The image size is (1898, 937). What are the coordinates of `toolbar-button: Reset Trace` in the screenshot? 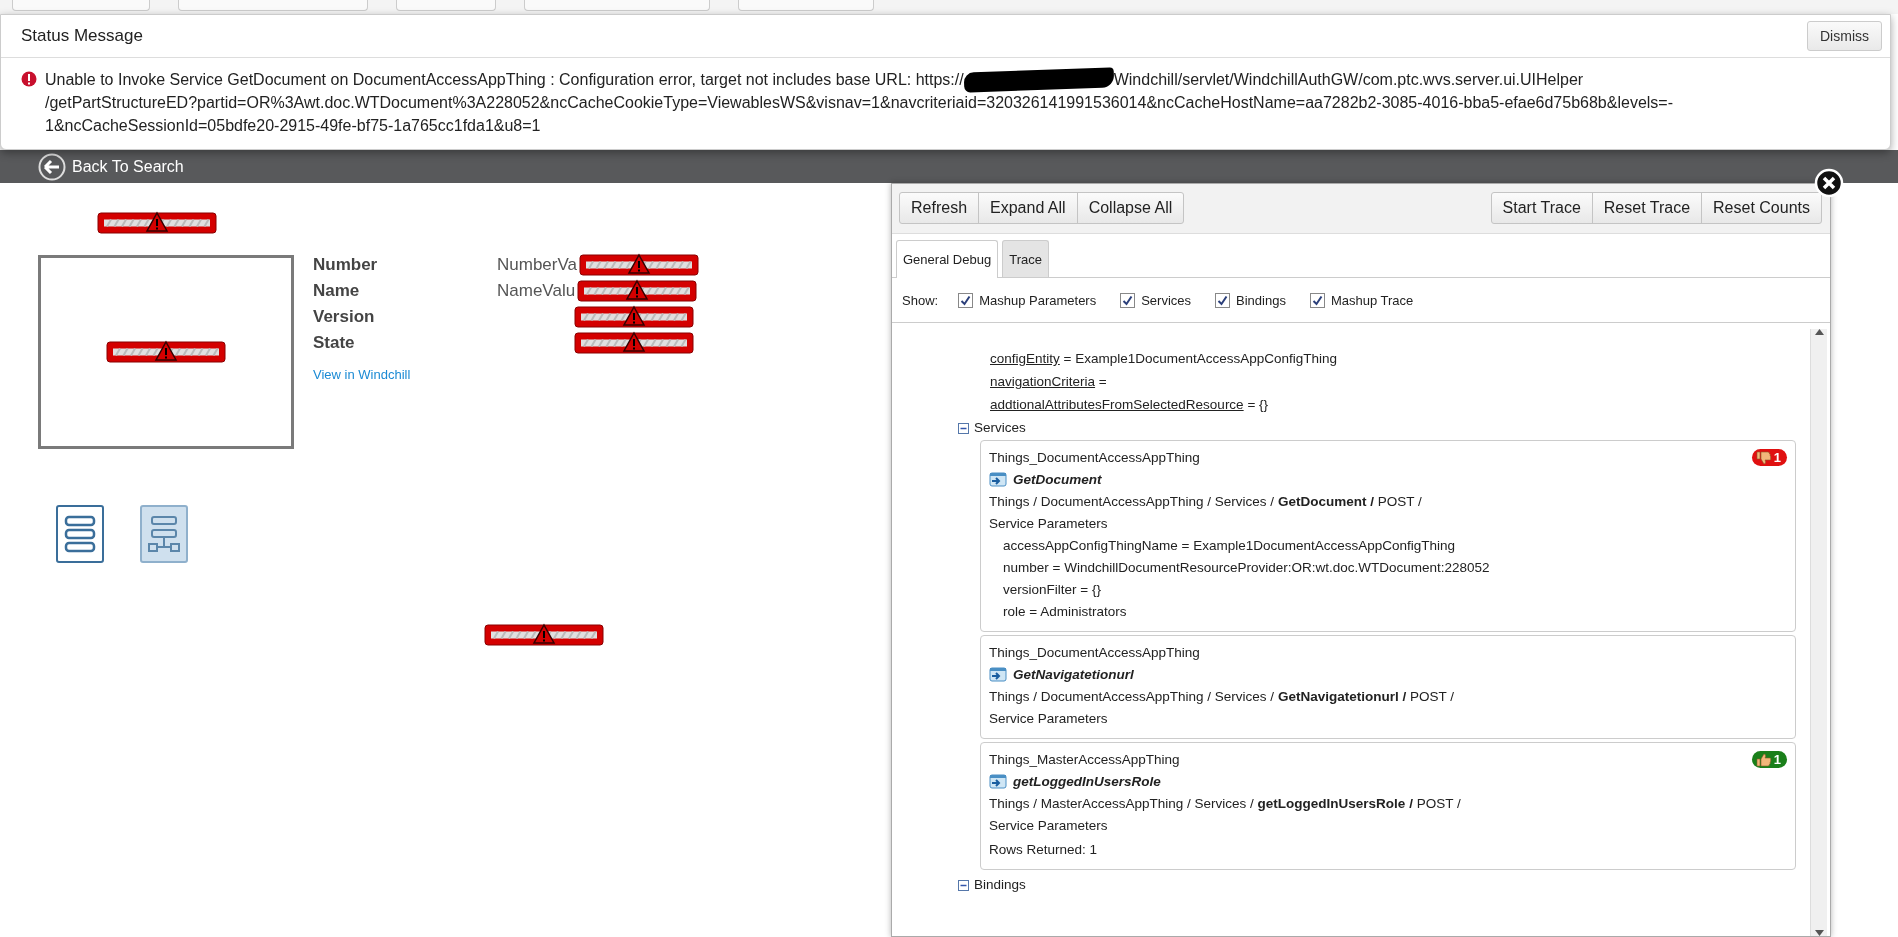 It's located at (1647, 208).